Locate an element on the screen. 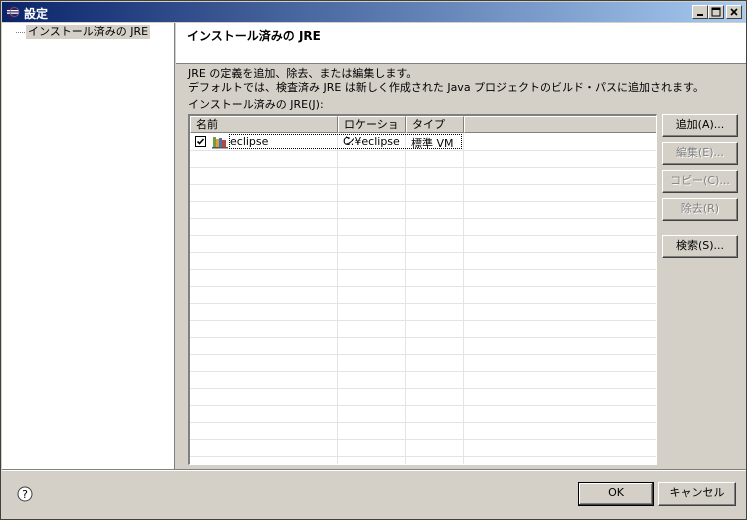 The image size is (747, 520). maximize-icon is located at coordinates (716, 12).